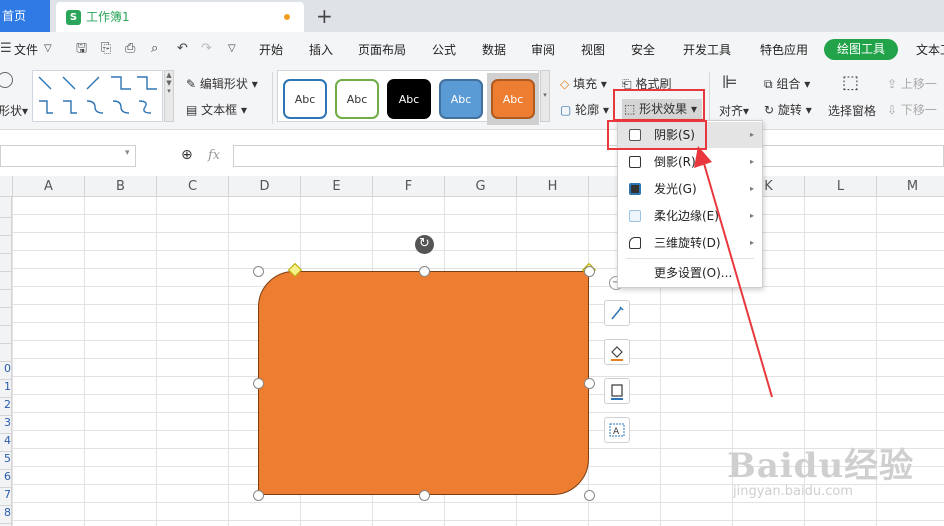  I want to click on watermark-url: jingyan.baidu.com, so click(793, 491).